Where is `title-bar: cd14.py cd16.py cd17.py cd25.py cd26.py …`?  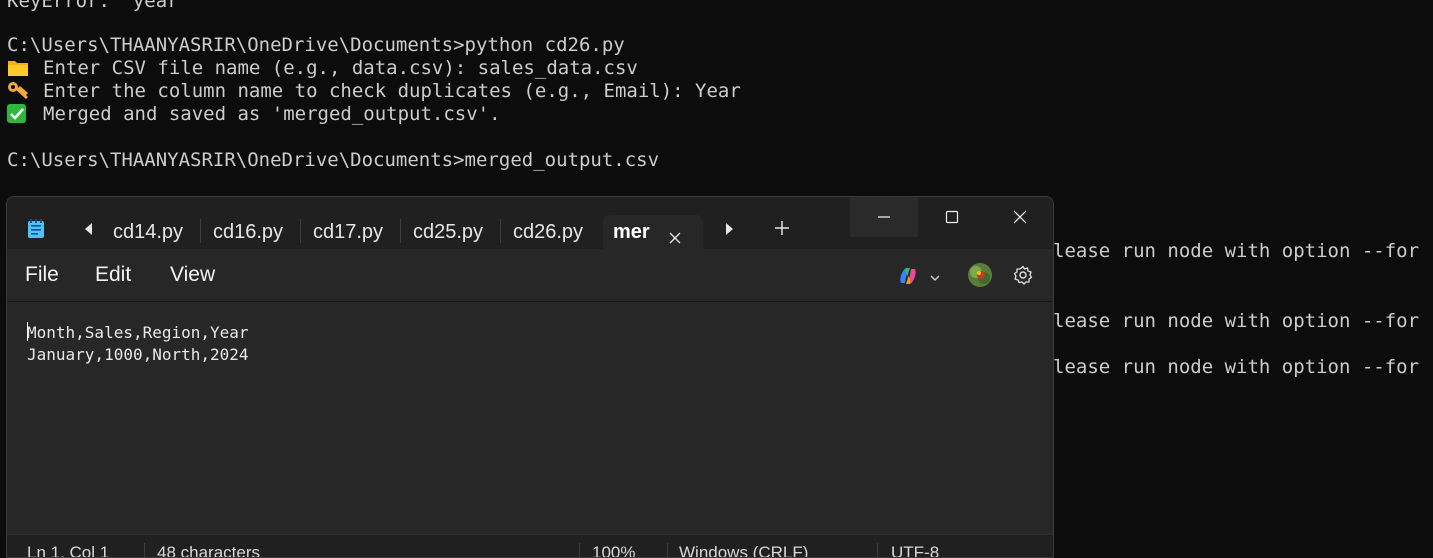
title-bar: cd14.py cd16.py cd17.py cd25.py cd26.py … is located at coordinates (530, 223).